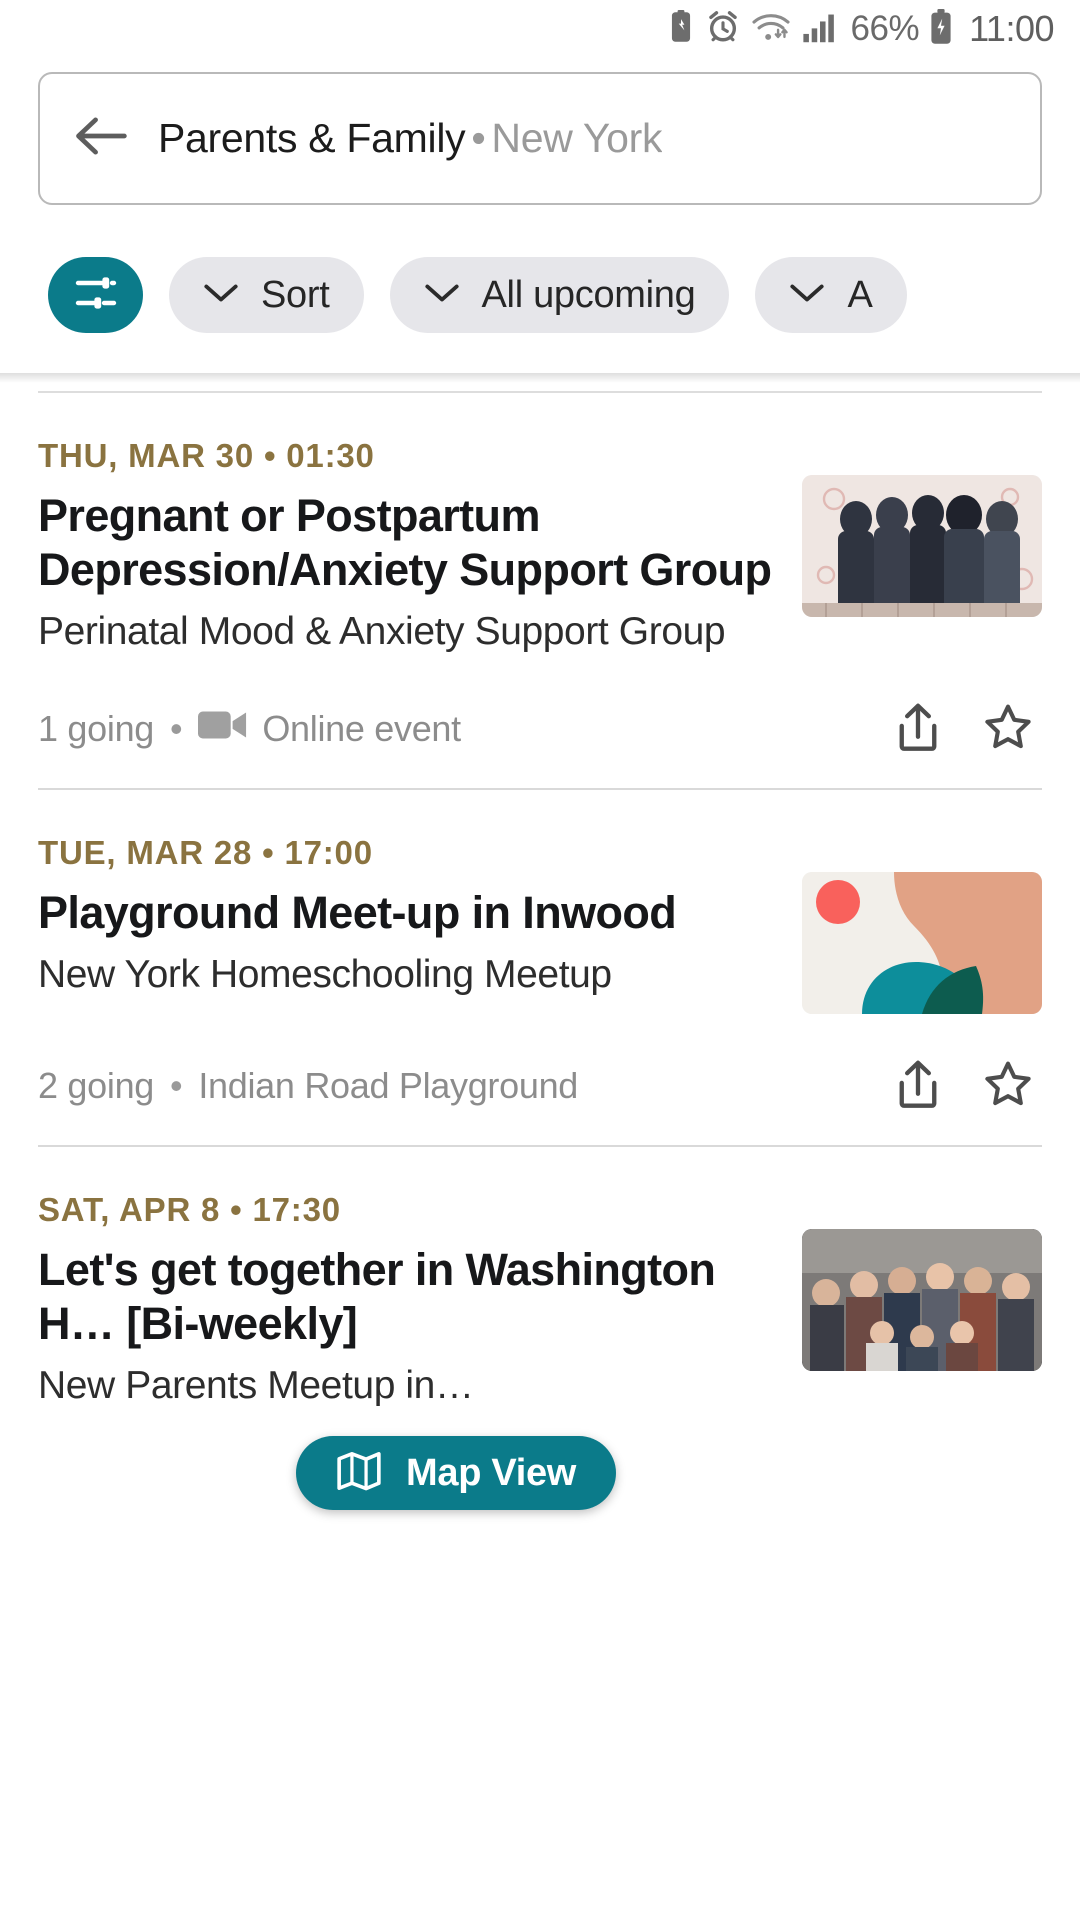  I want to click on map-view-button: Map View, so click(456, 1473).